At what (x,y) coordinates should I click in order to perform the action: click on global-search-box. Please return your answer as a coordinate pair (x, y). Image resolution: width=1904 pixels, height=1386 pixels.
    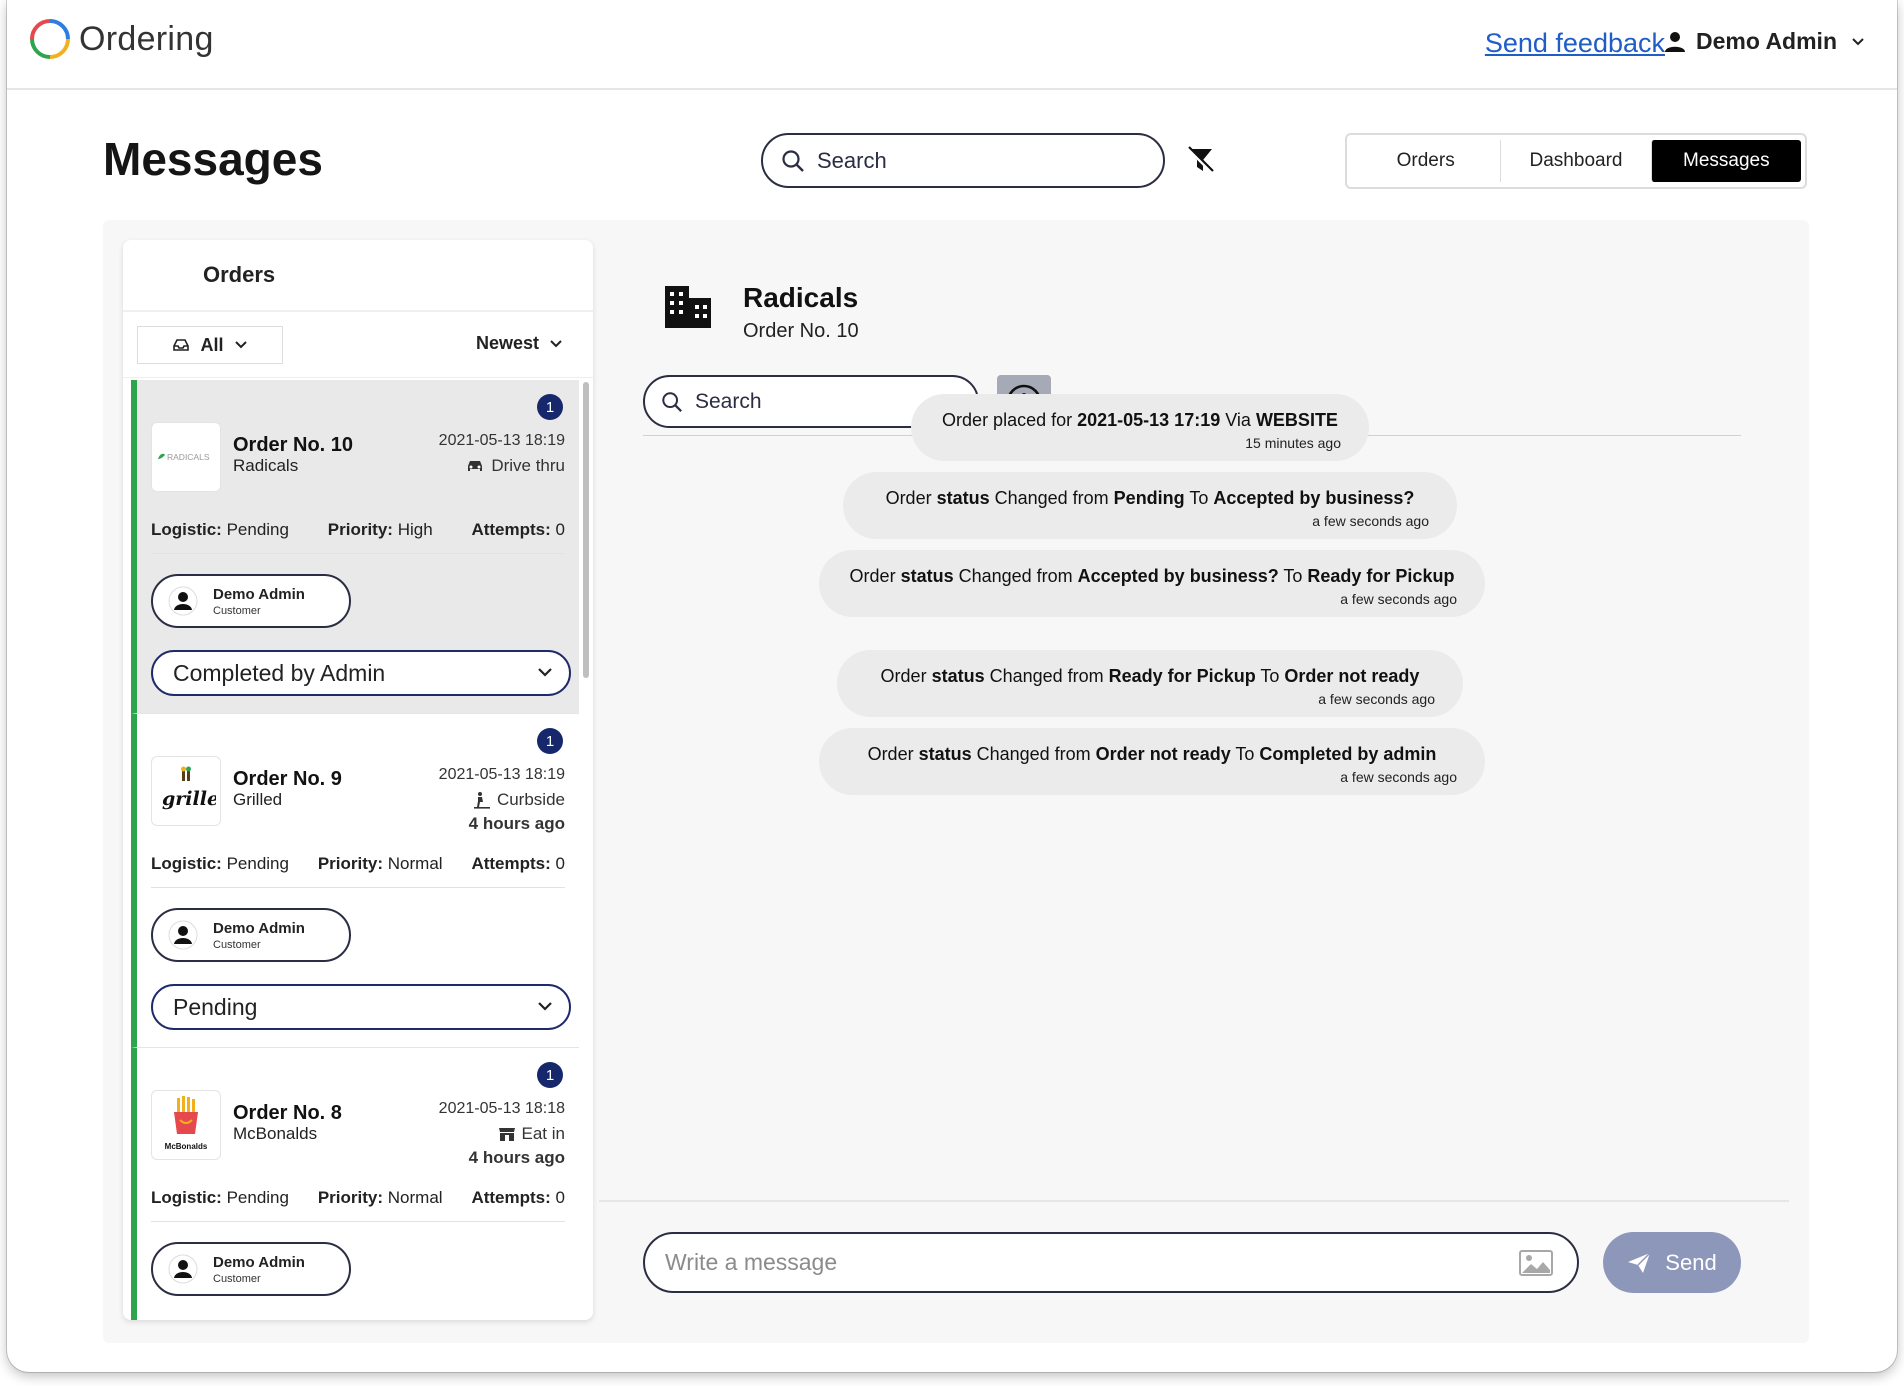
    Looking at the image, I should click on (963, 160).